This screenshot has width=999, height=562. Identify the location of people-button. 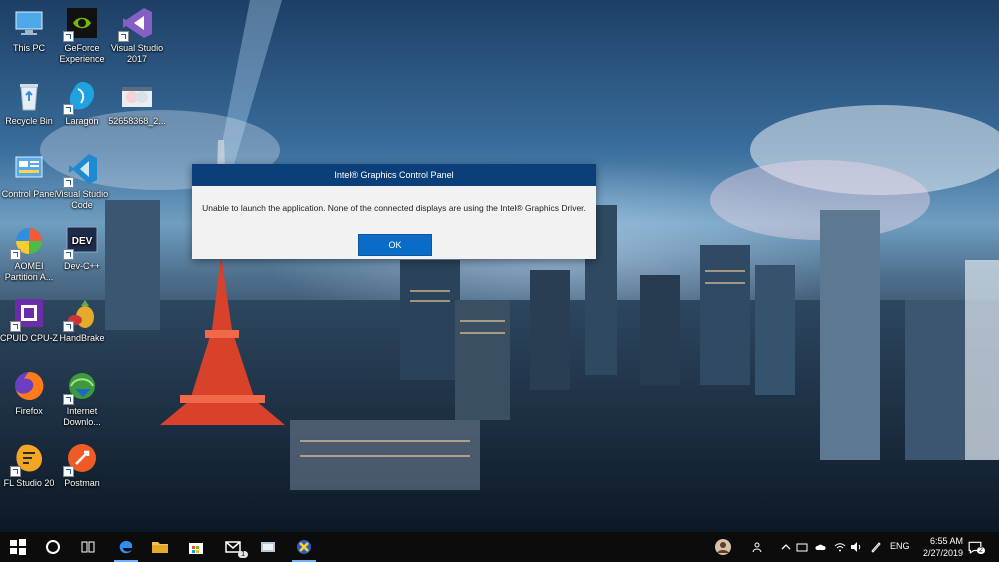
(758, 547).